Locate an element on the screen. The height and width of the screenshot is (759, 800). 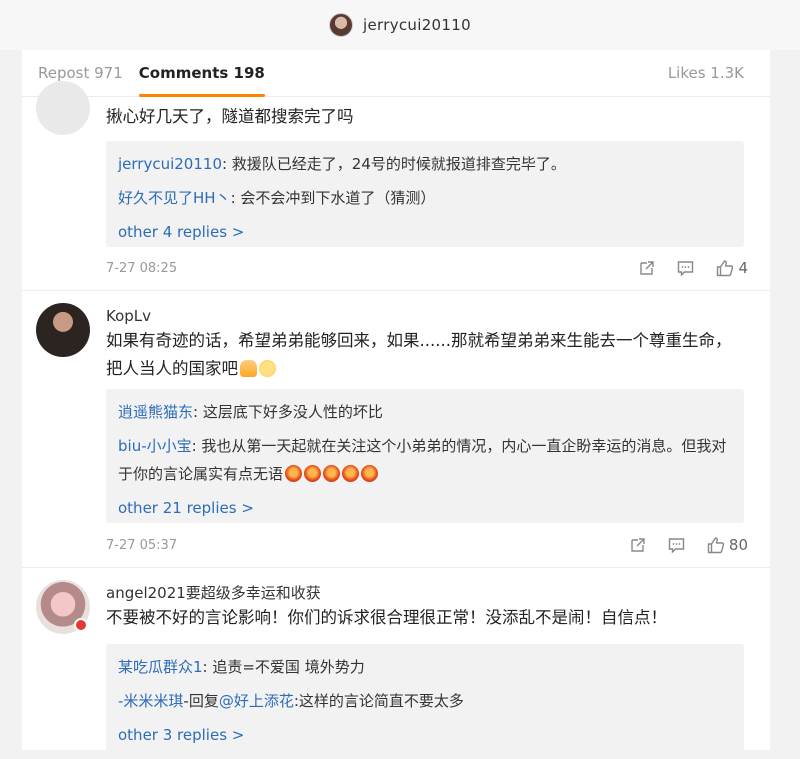
reply-text: -回复 is located at coordinates (201, 701).